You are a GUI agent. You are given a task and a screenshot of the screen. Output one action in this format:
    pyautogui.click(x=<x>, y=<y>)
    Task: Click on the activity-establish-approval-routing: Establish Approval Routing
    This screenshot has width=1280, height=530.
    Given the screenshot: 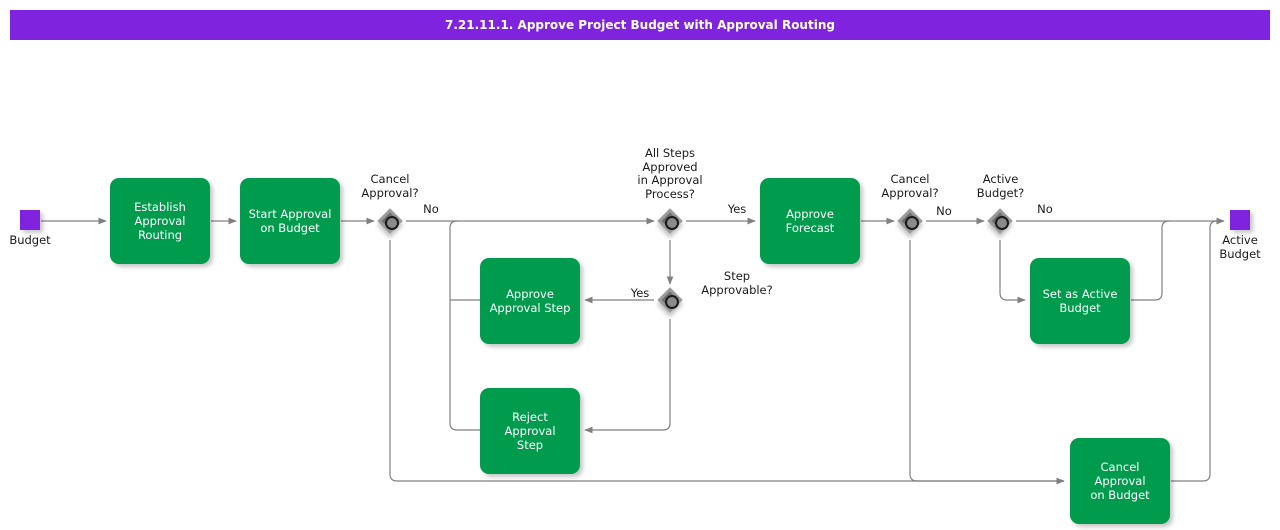 What is the action you would take?
    pyautogui.click(x=160, y=221)
    